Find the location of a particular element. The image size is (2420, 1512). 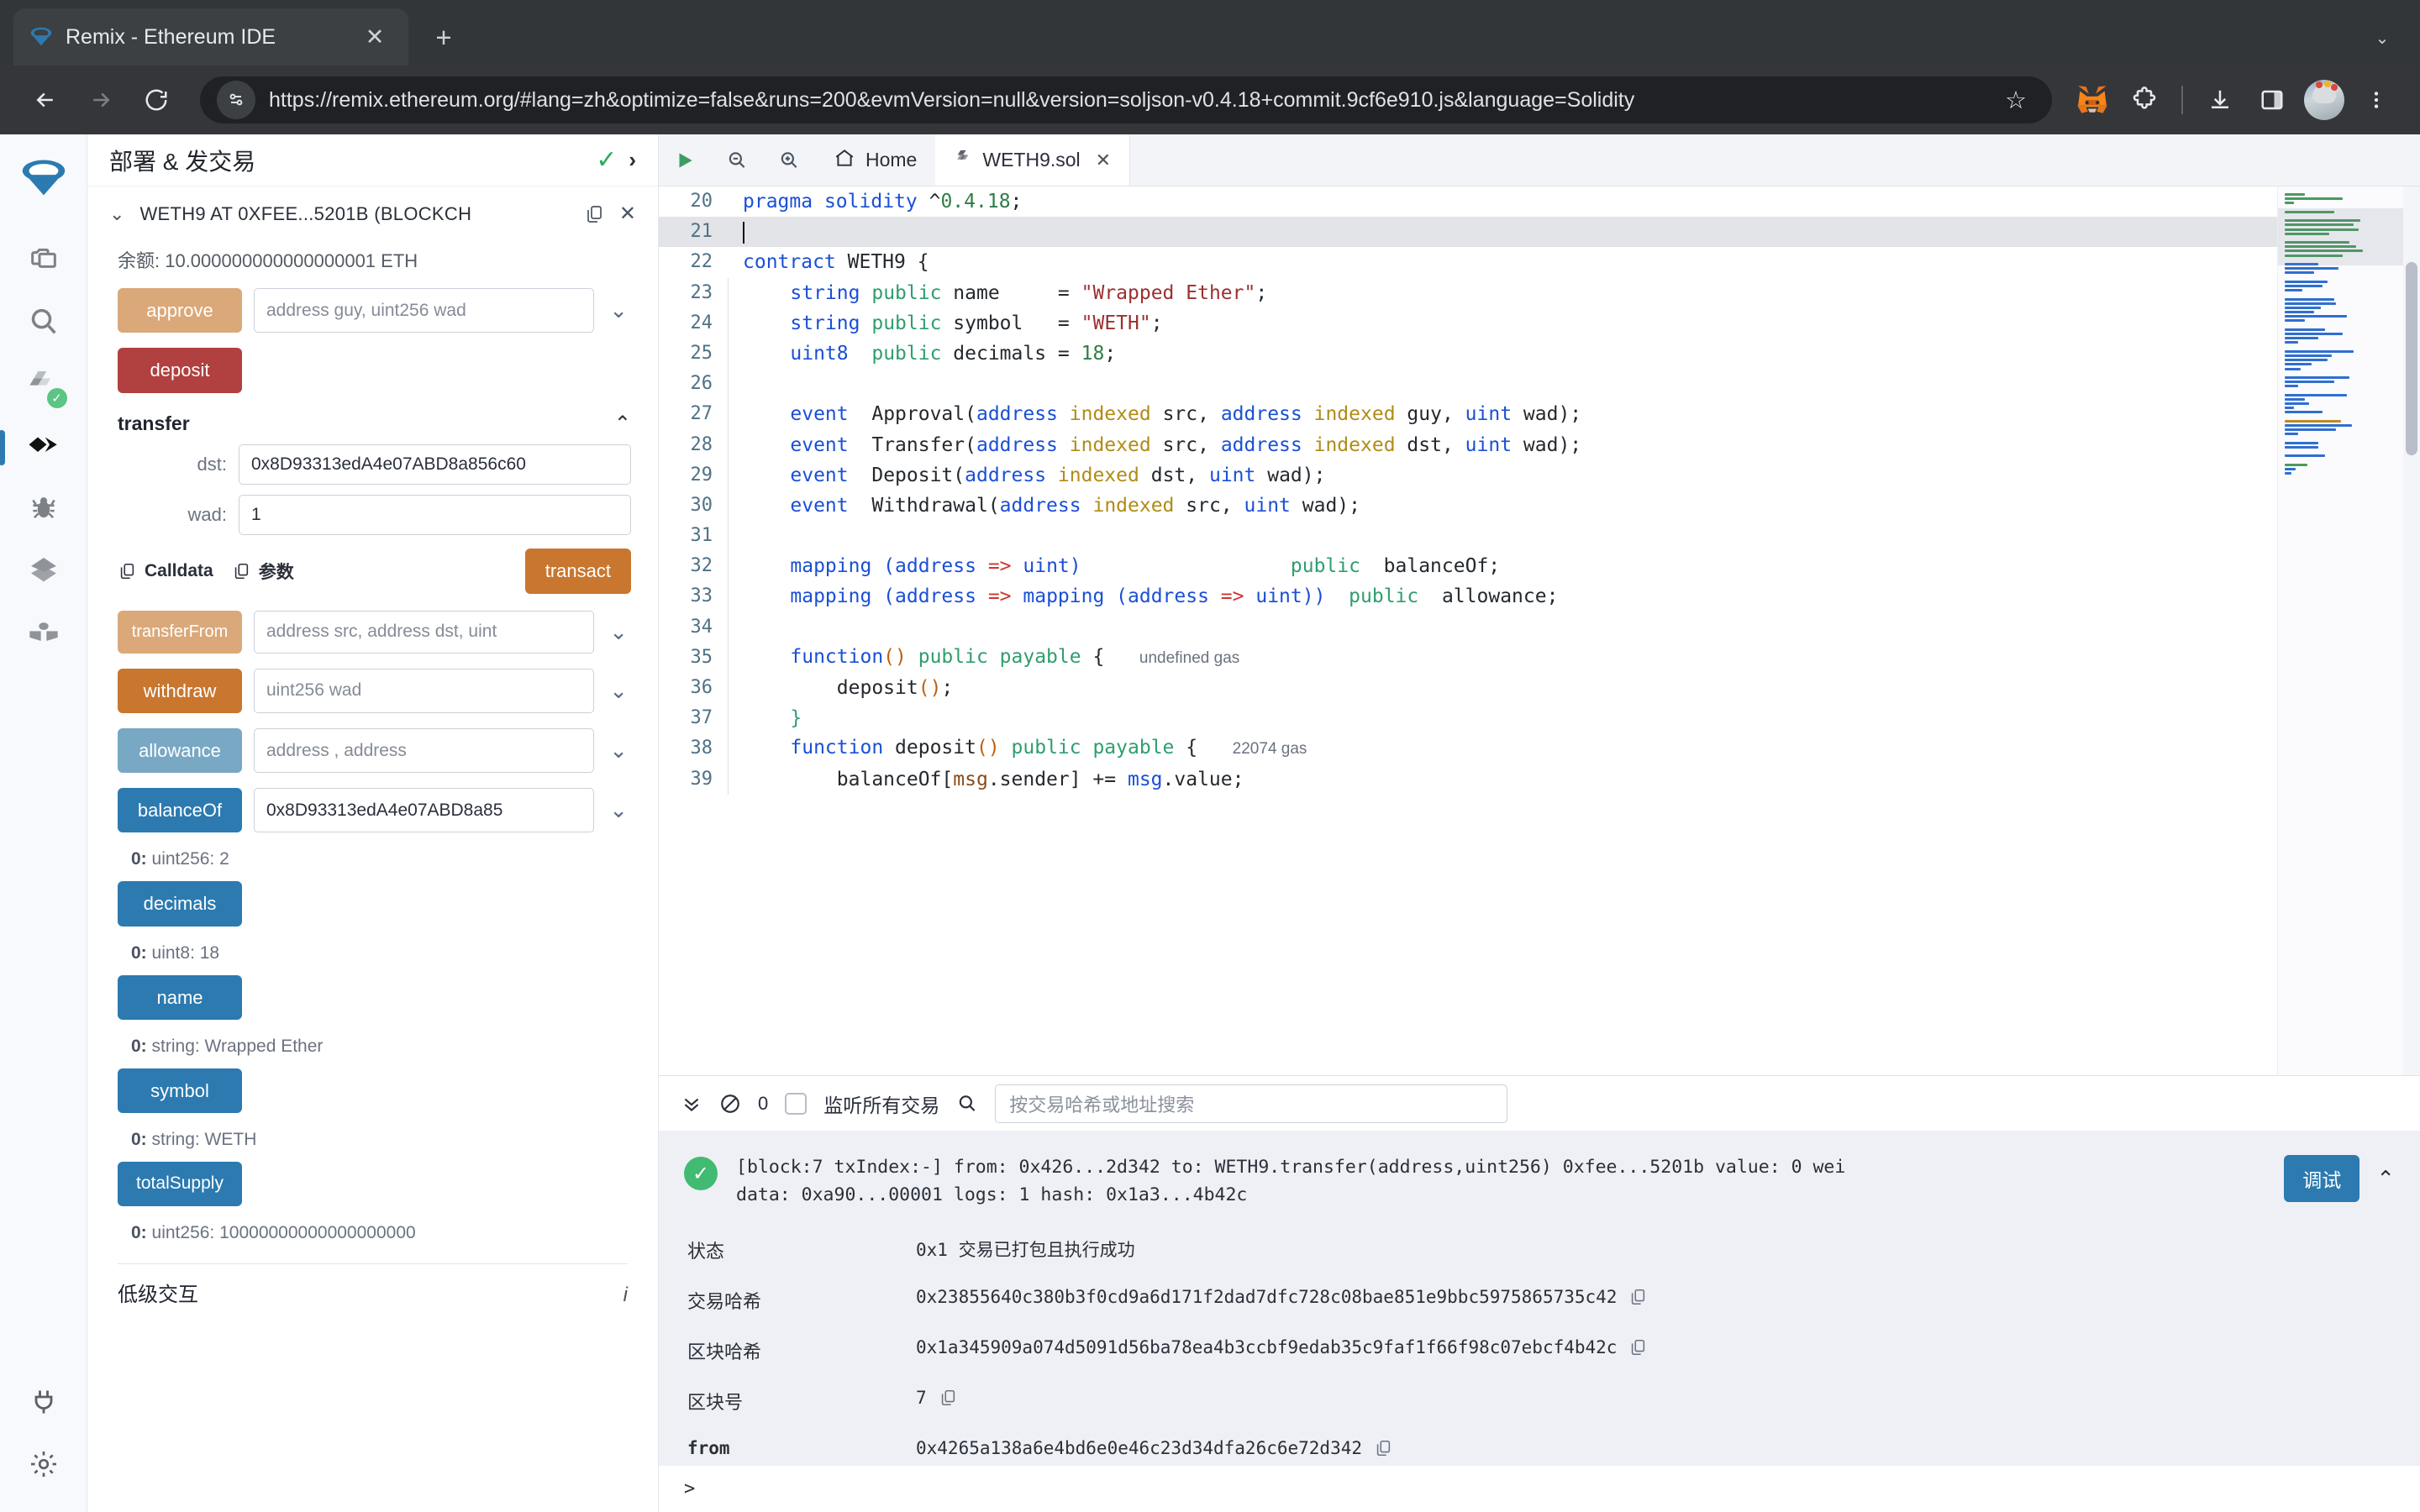

editor-scrollbar is located at coordinates (2411, 630).